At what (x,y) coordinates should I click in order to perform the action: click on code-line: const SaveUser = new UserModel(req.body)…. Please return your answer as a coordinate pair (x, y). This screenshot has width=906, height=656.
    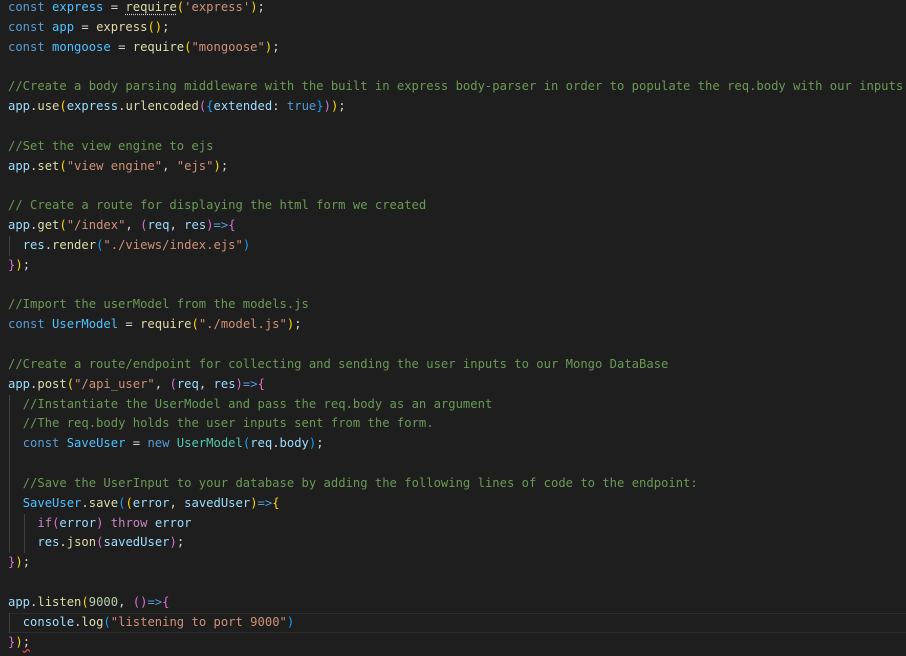
    Looking at the image, I should click on (457, 444).